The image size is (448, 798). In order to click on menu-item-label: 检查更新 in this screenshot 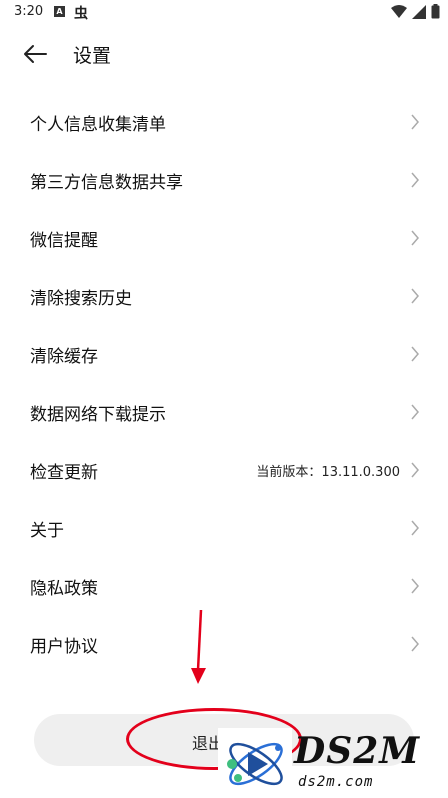, I will do `click(64, 472)`.